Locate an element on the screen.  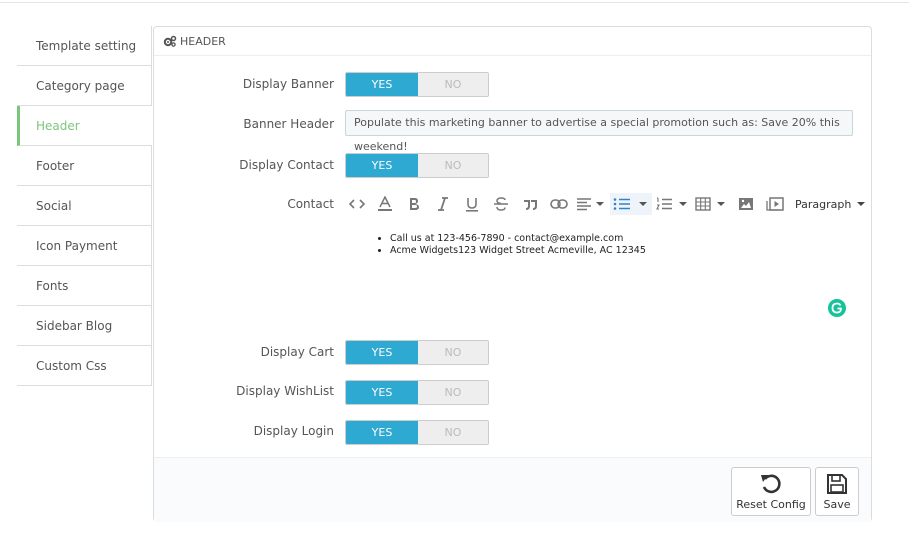
display-wishlist-toggle: YES NO is located at coordinates (417, 392).